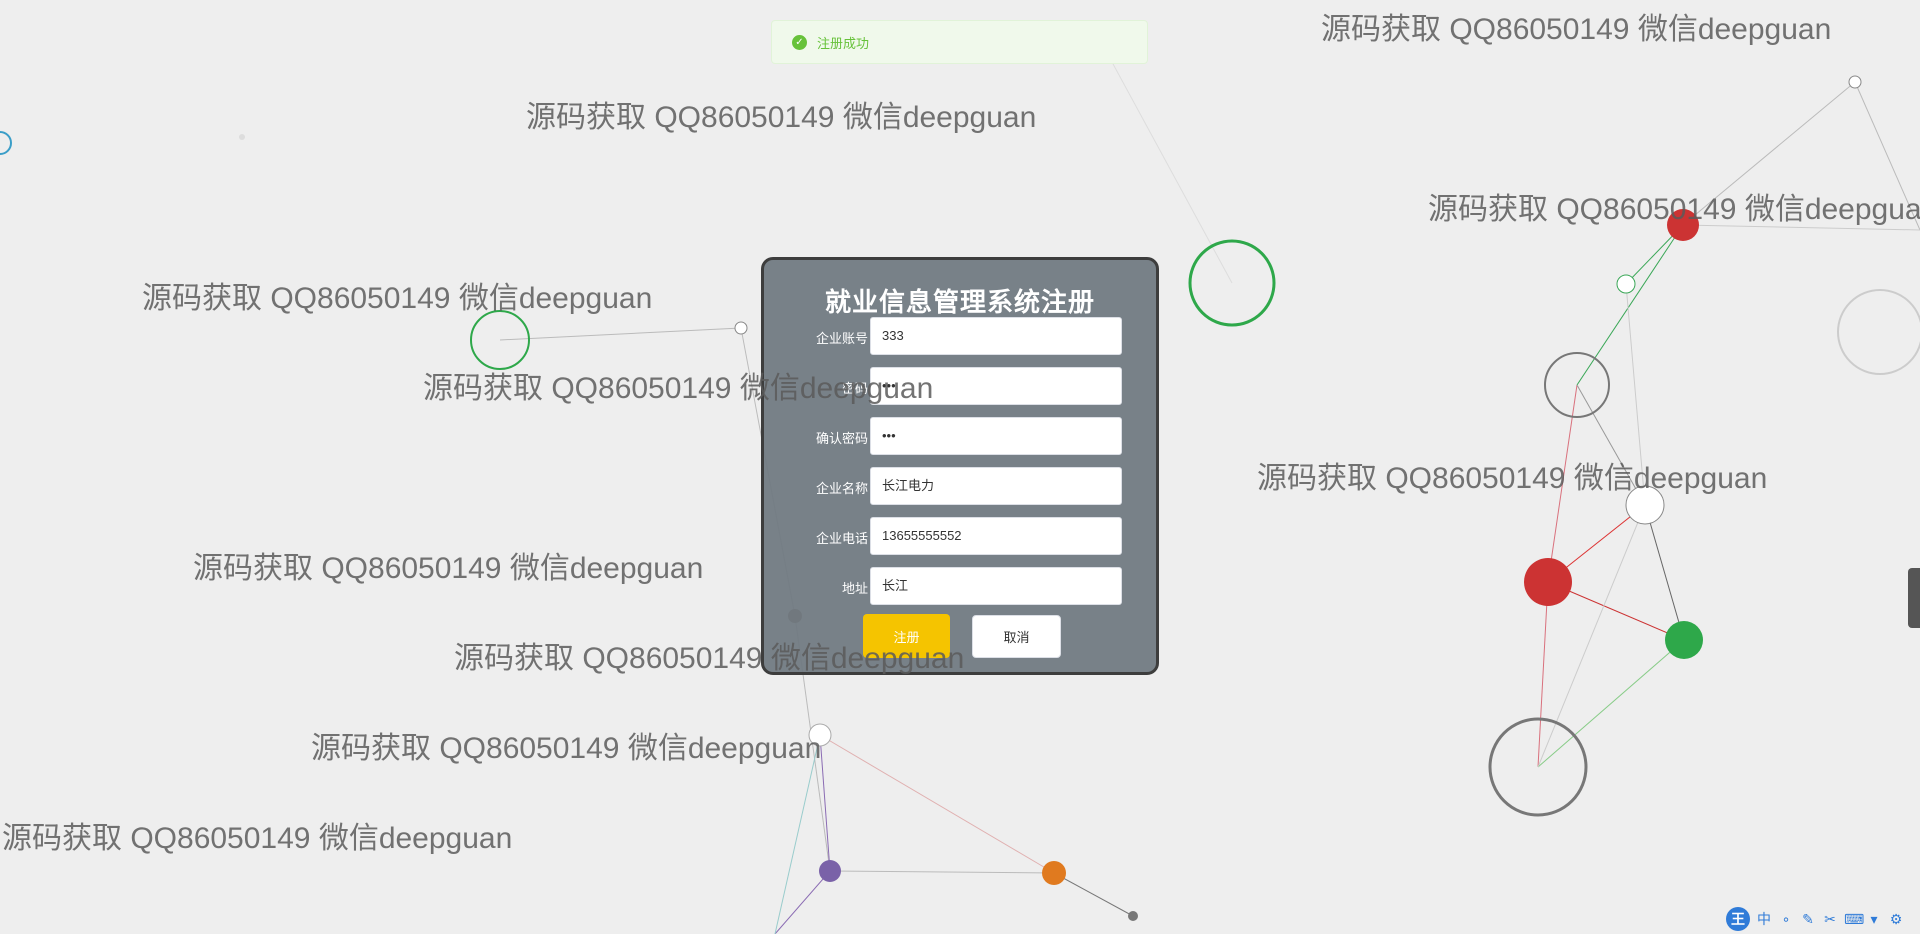 The height and width of the screenshot is (934, 1920). I want to click on keyboard-icon: ⌨, so click(1854, 919).